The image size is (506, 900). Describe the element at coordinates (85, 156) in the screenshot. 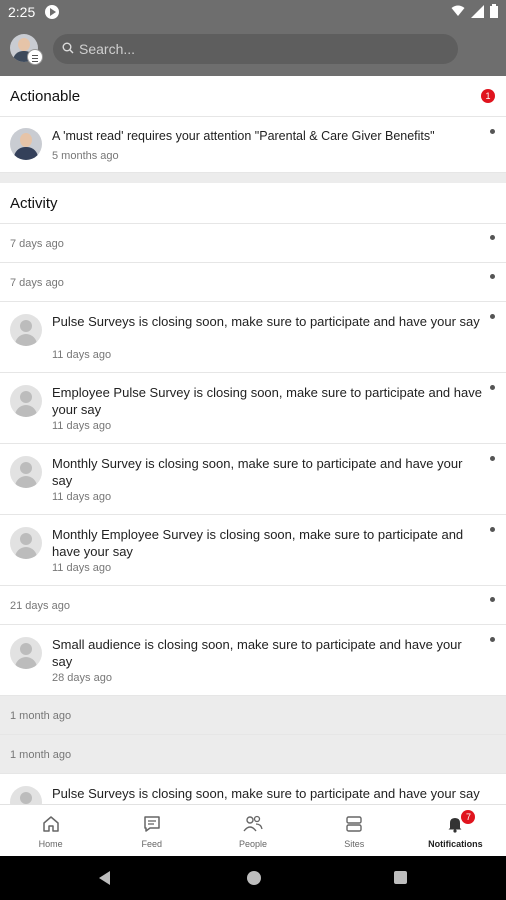

I see `notification-time: 5 months ago` at that location.